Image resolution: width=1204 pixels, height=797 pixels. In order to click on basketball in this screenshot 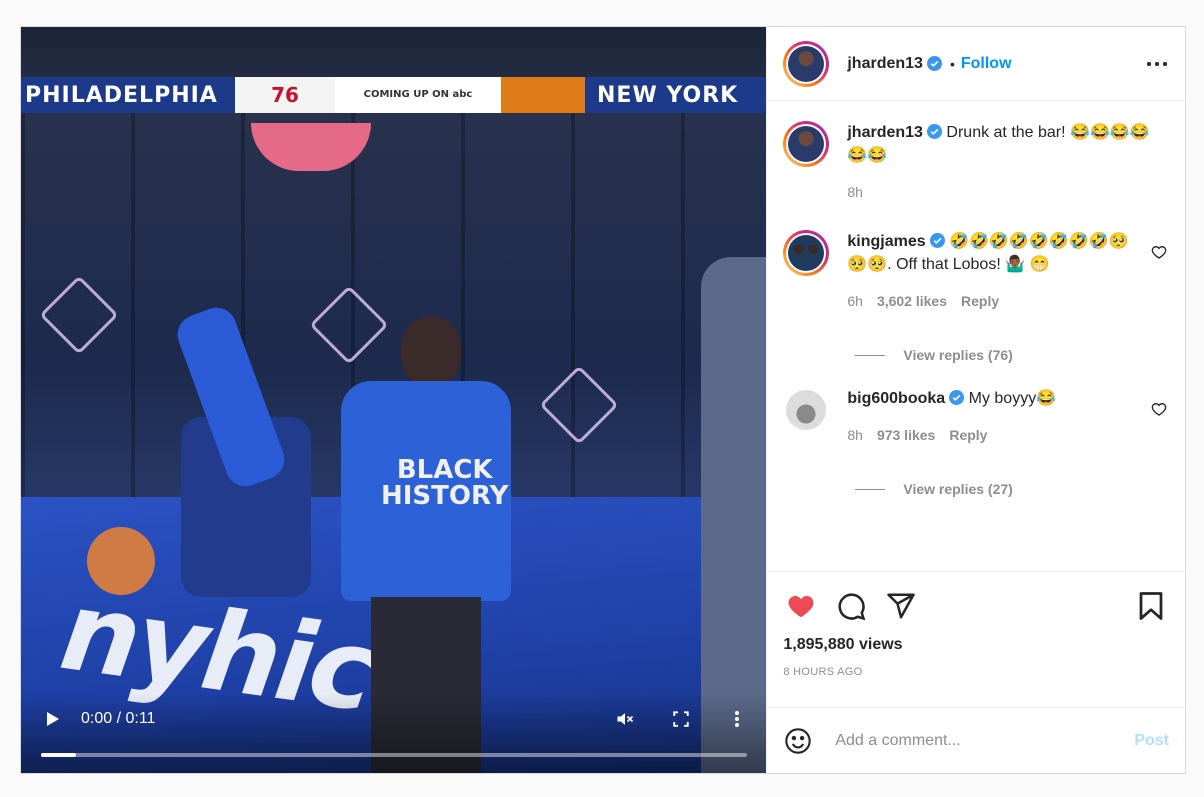, I will do `click(121, 561)`.